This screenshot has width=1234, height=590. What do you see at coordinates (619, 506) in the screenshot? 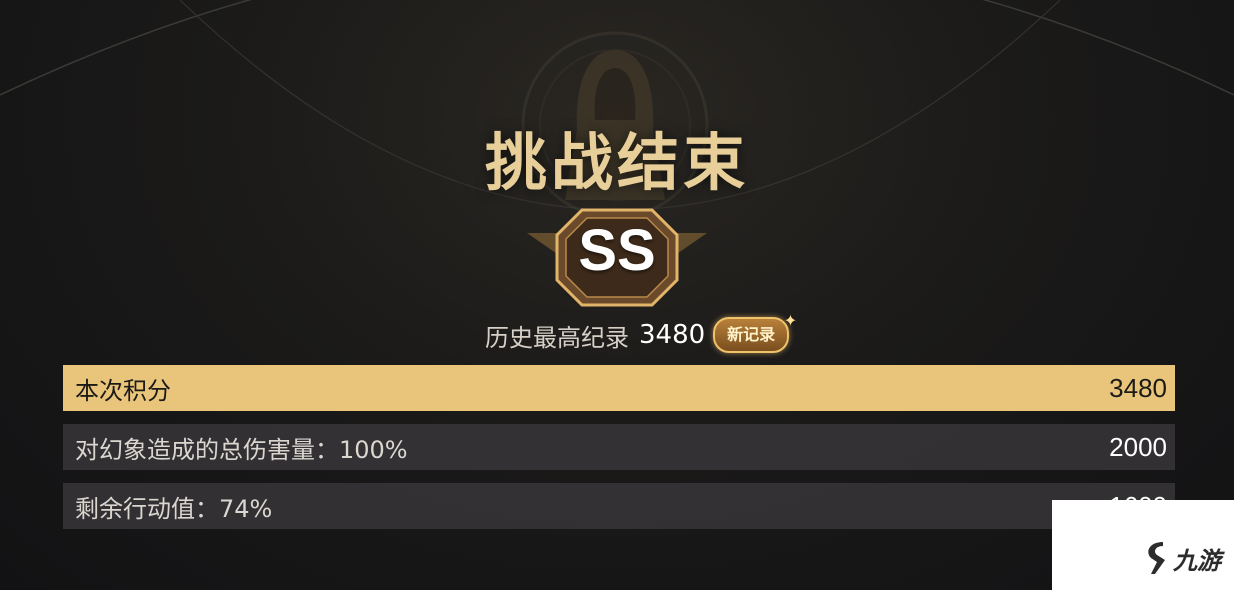
I see `score-row-action: 剩余行动值：74% 1600` at bounding box center [619, 506].